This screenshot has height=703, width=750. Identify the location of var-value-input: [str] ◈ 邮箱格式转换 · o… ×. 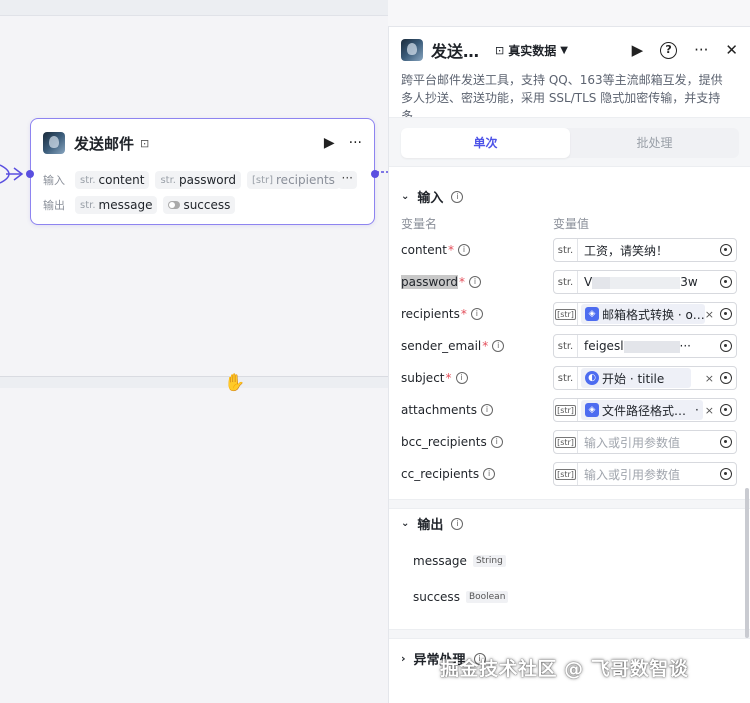
(645, 314).